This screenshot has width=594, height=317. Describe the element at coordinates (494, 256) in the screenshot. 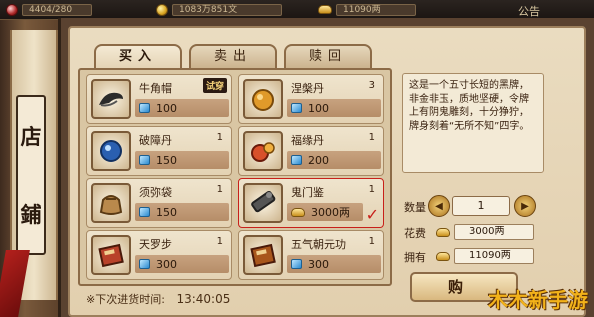

I see `owned-value: 11090两` at that location.